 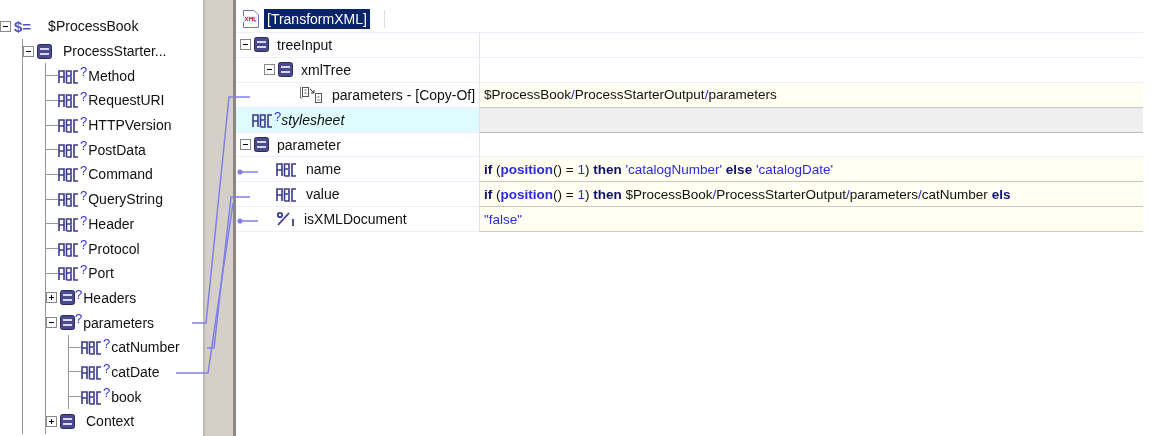 What do you see at coordinates (135, 371) in the screenshot?
I see `tree-item-label: catDate` at bounding box center [135, 371].